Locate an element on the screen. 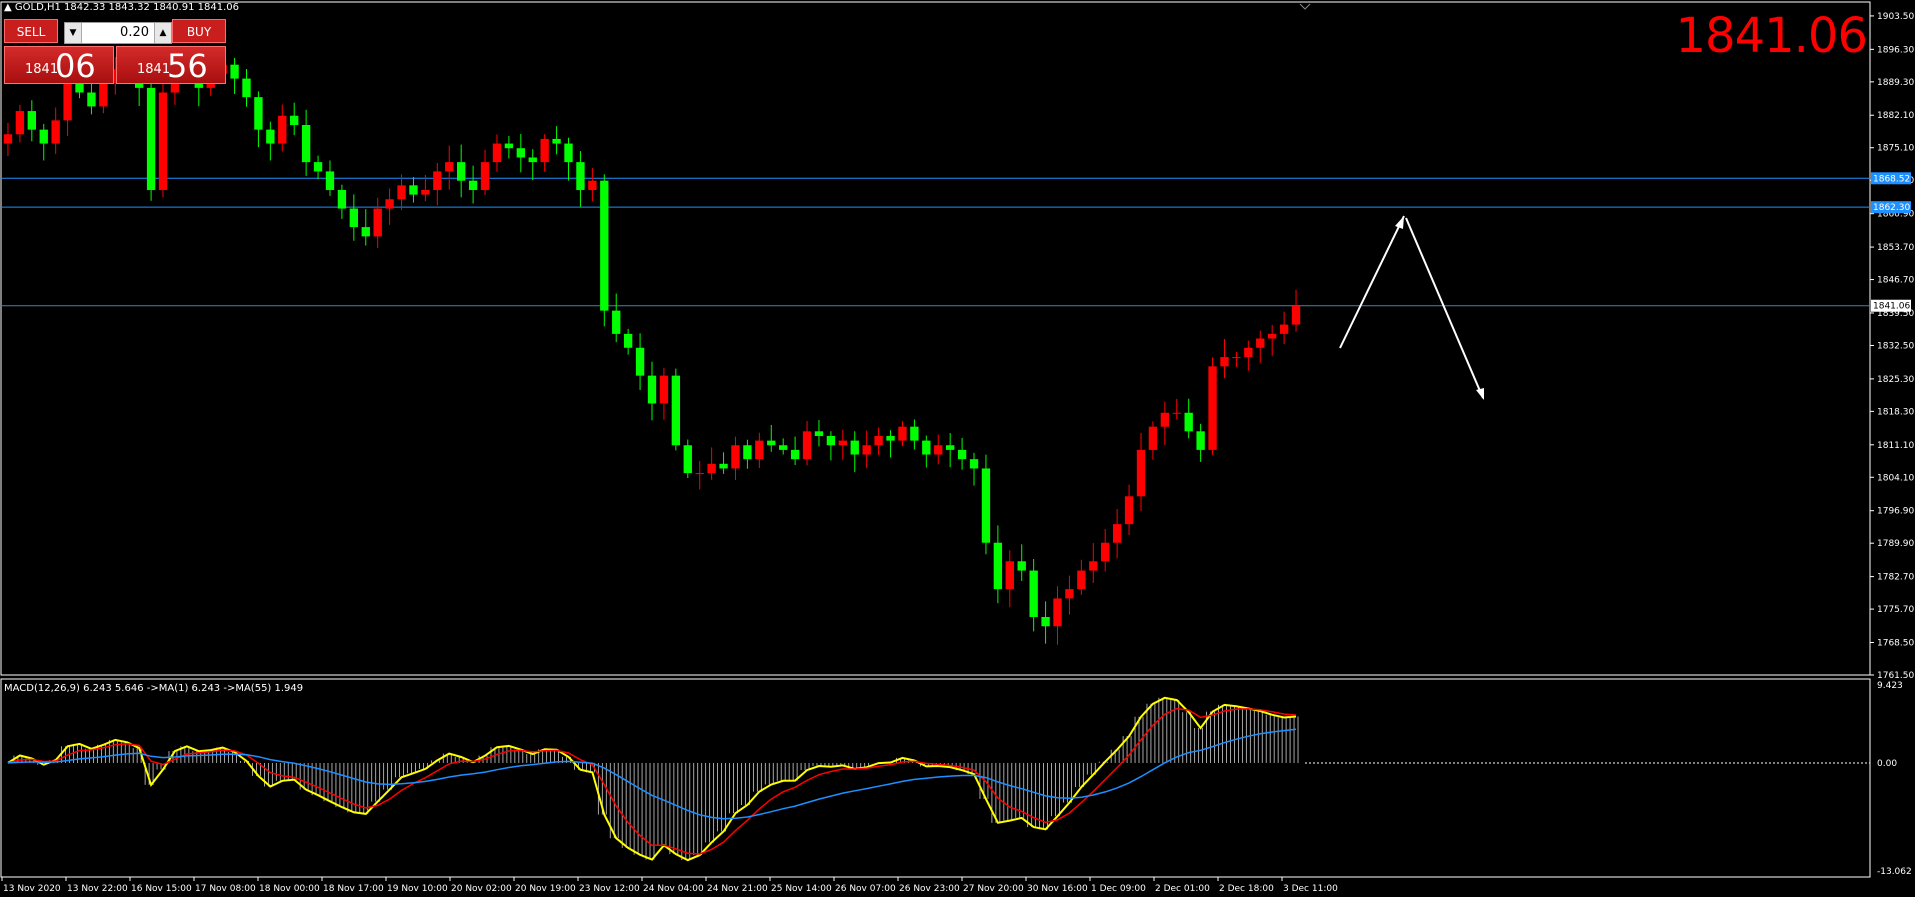  down-arrow-line is located at coordinates (1444, 308).